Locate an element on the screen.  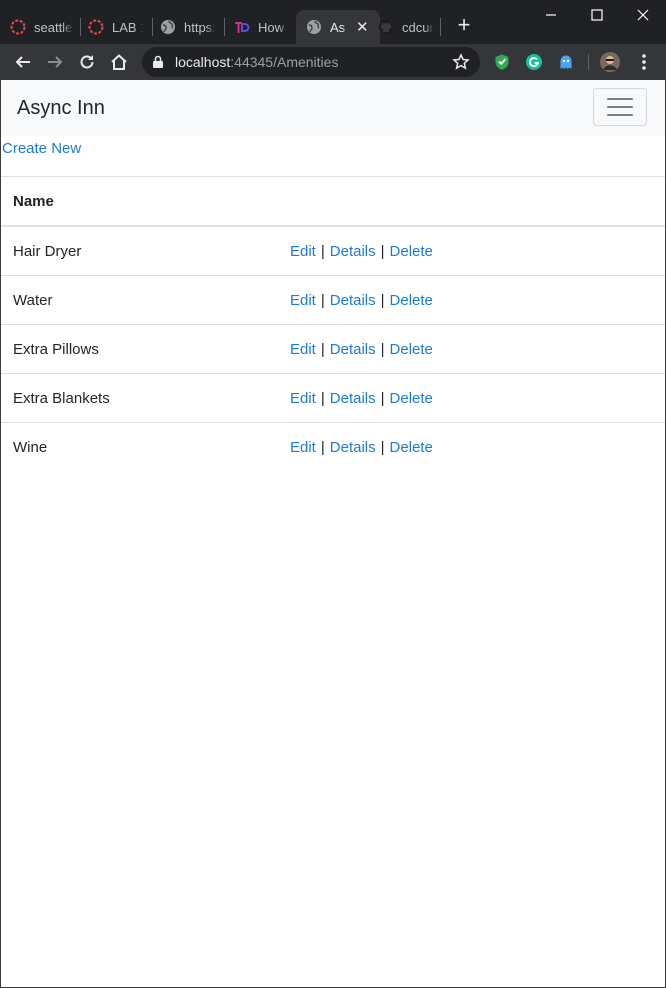
forward-arrow-icon is located at coordinates (55, 62).